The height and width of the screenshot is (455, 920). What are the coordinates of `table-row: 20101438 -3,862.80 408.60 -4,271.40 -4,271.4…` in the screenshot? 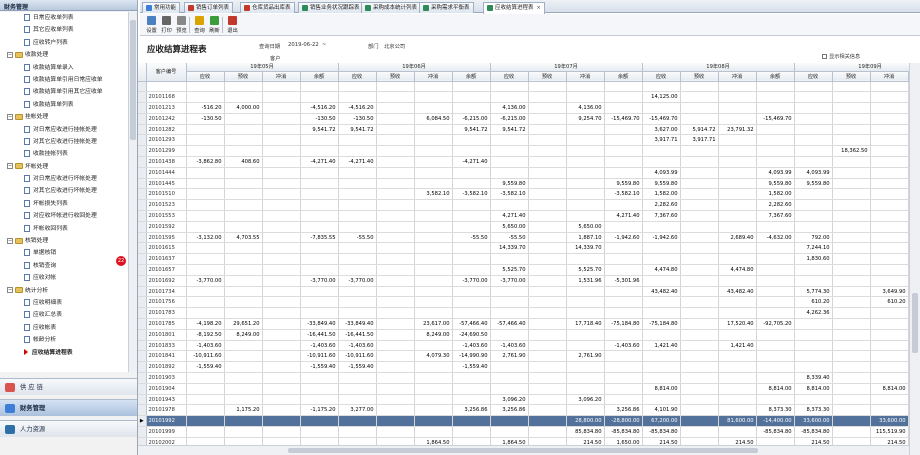 It's located at (523, 162).